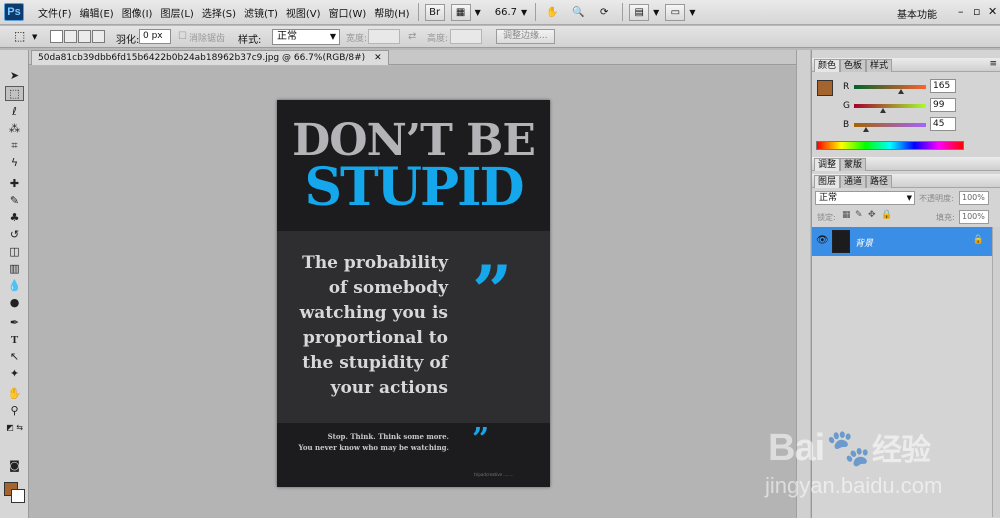 The height and width of the screenshot is (518, 1000). I want to click on tab-masks: 蒙版, so click(853, 164).